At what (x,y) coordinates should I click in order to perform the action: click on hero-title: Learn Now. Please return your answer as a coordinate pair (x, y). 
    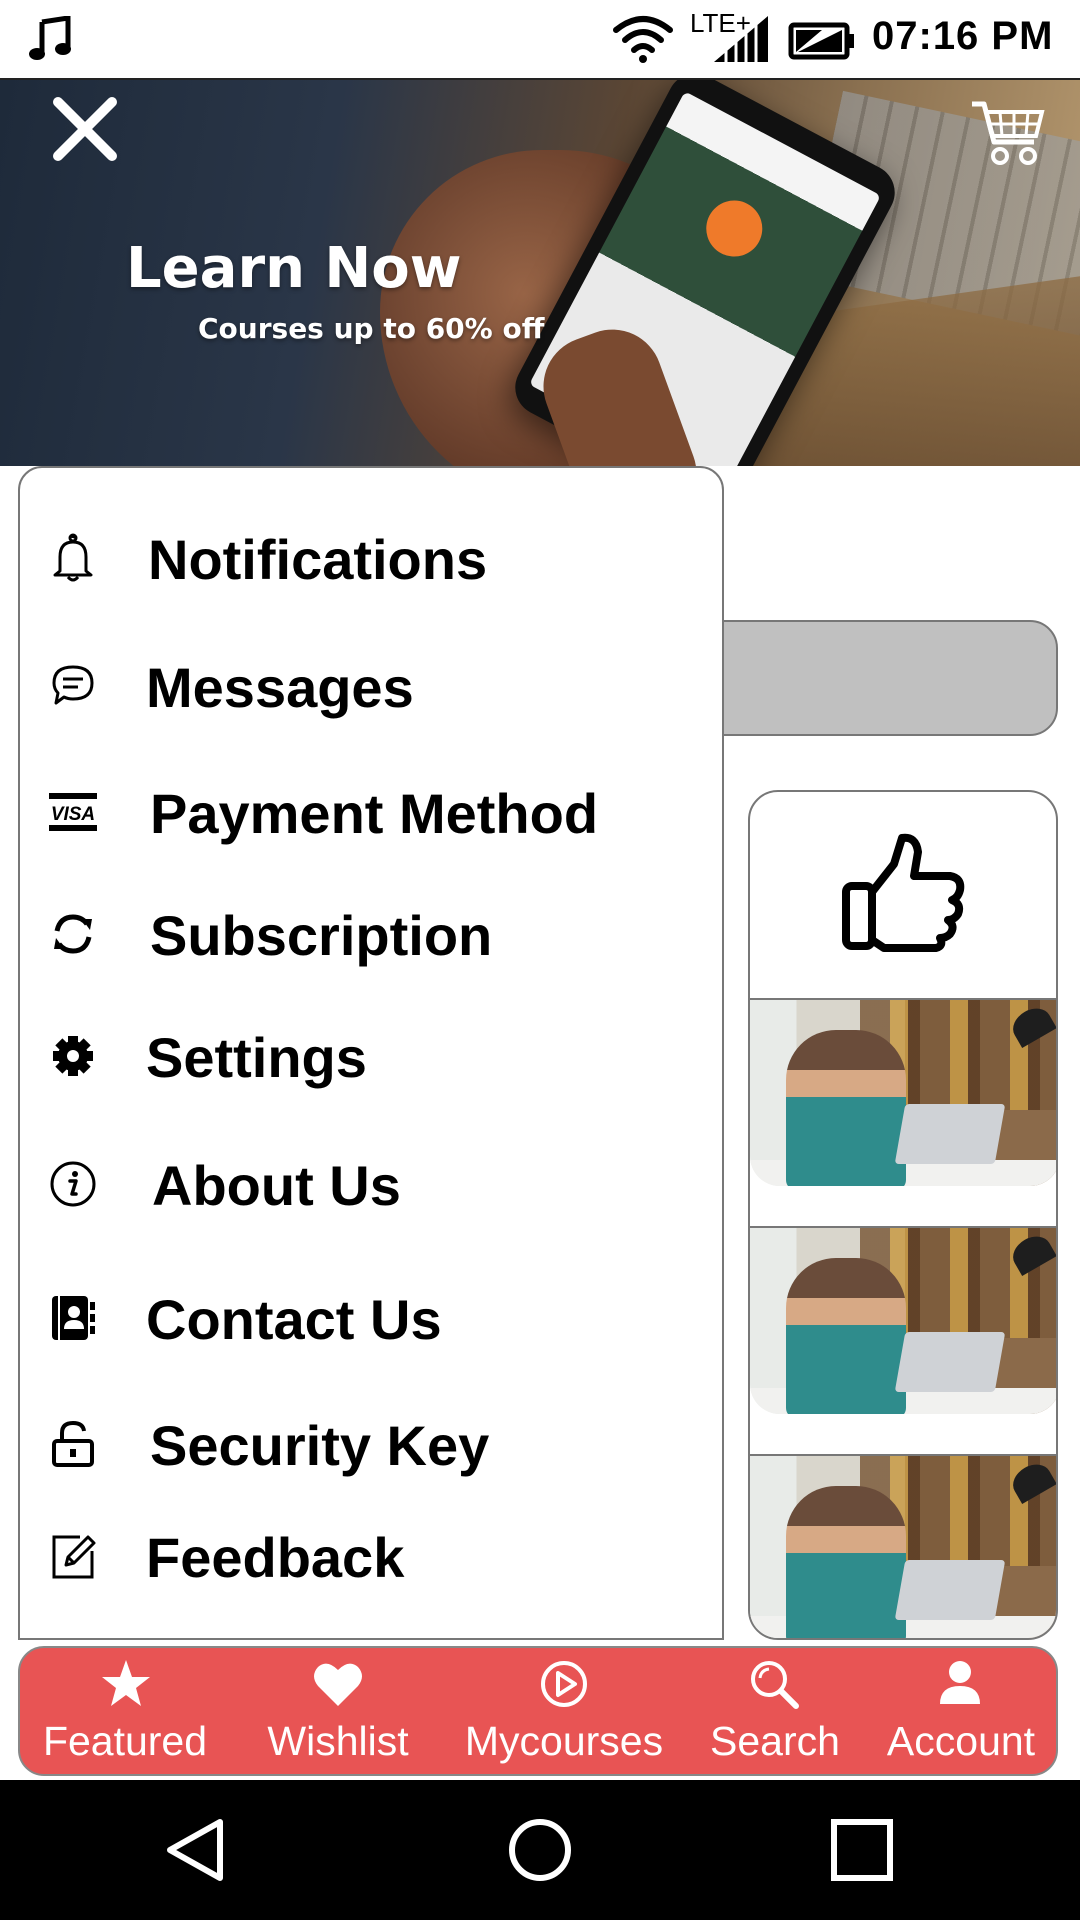
    Looking at the image, I should click on (294, 268).